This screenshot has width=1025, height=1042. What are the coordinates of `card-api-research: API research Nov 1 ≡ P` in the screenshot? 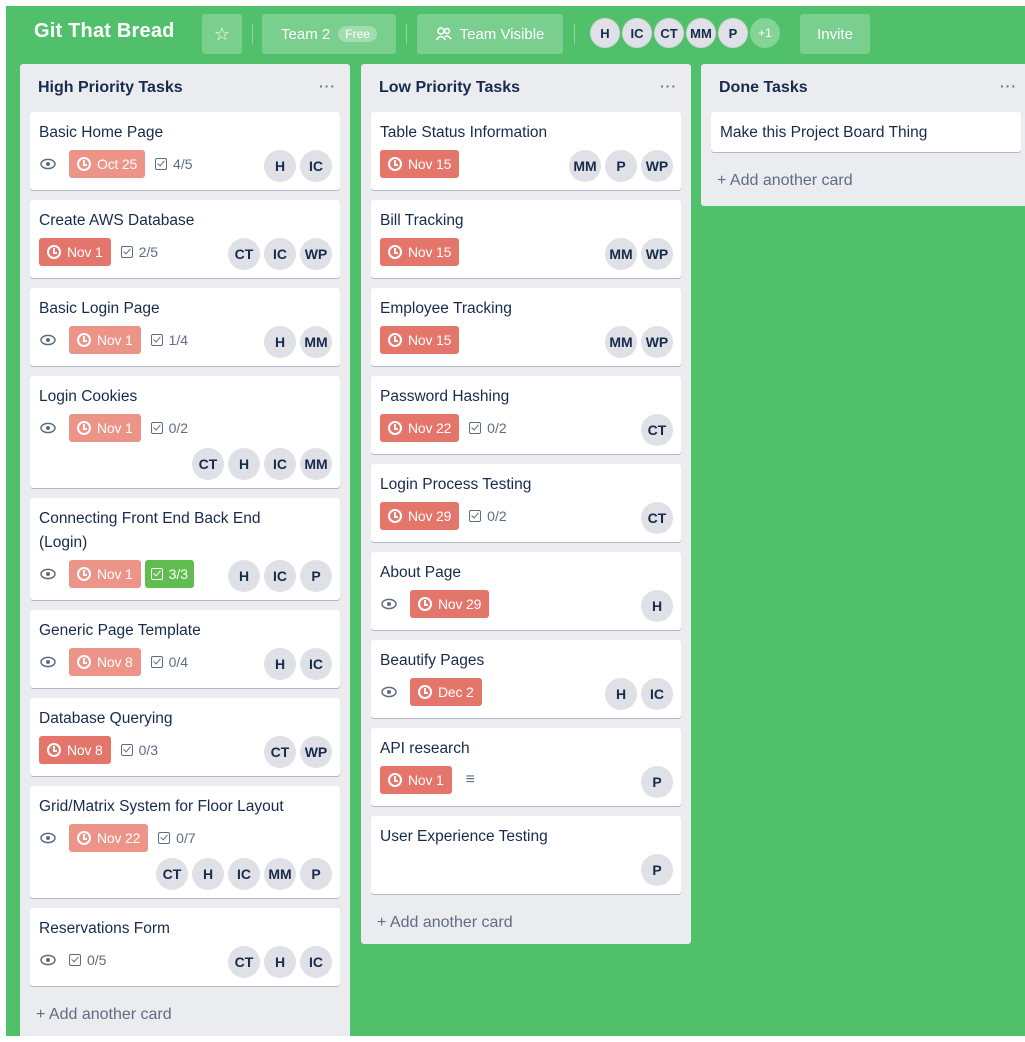 It's located at (526, 767).